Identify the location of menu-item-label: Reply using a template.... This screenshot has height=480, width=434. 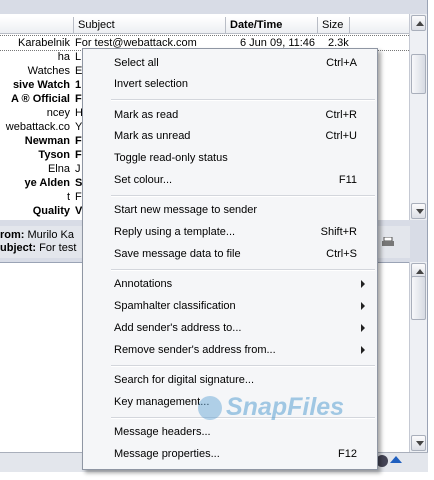
(175, 232).